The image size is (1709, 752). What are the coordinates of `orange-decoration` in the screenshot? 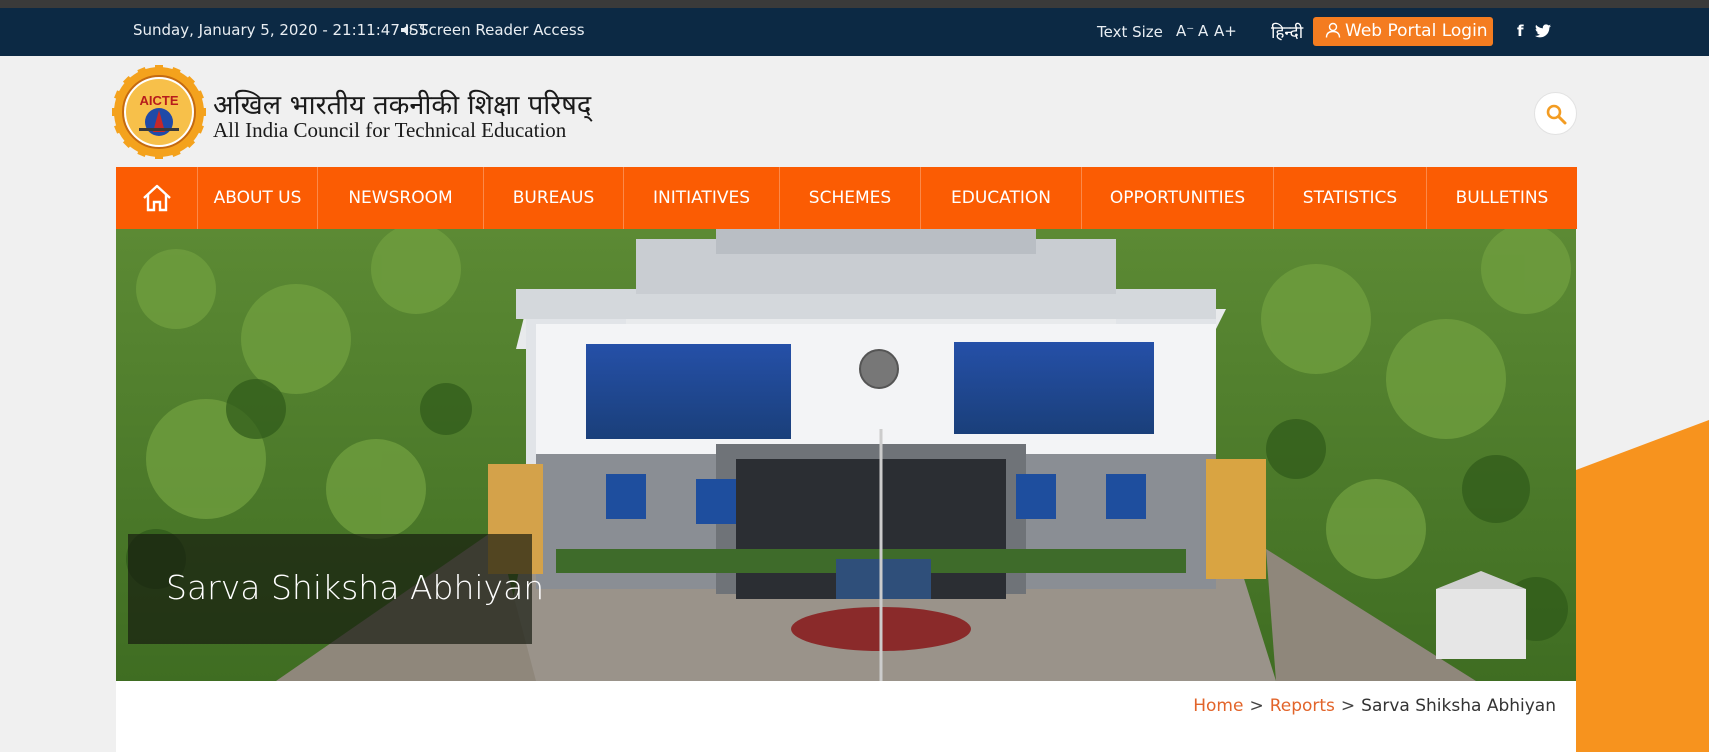 It's located at (1642, 586).